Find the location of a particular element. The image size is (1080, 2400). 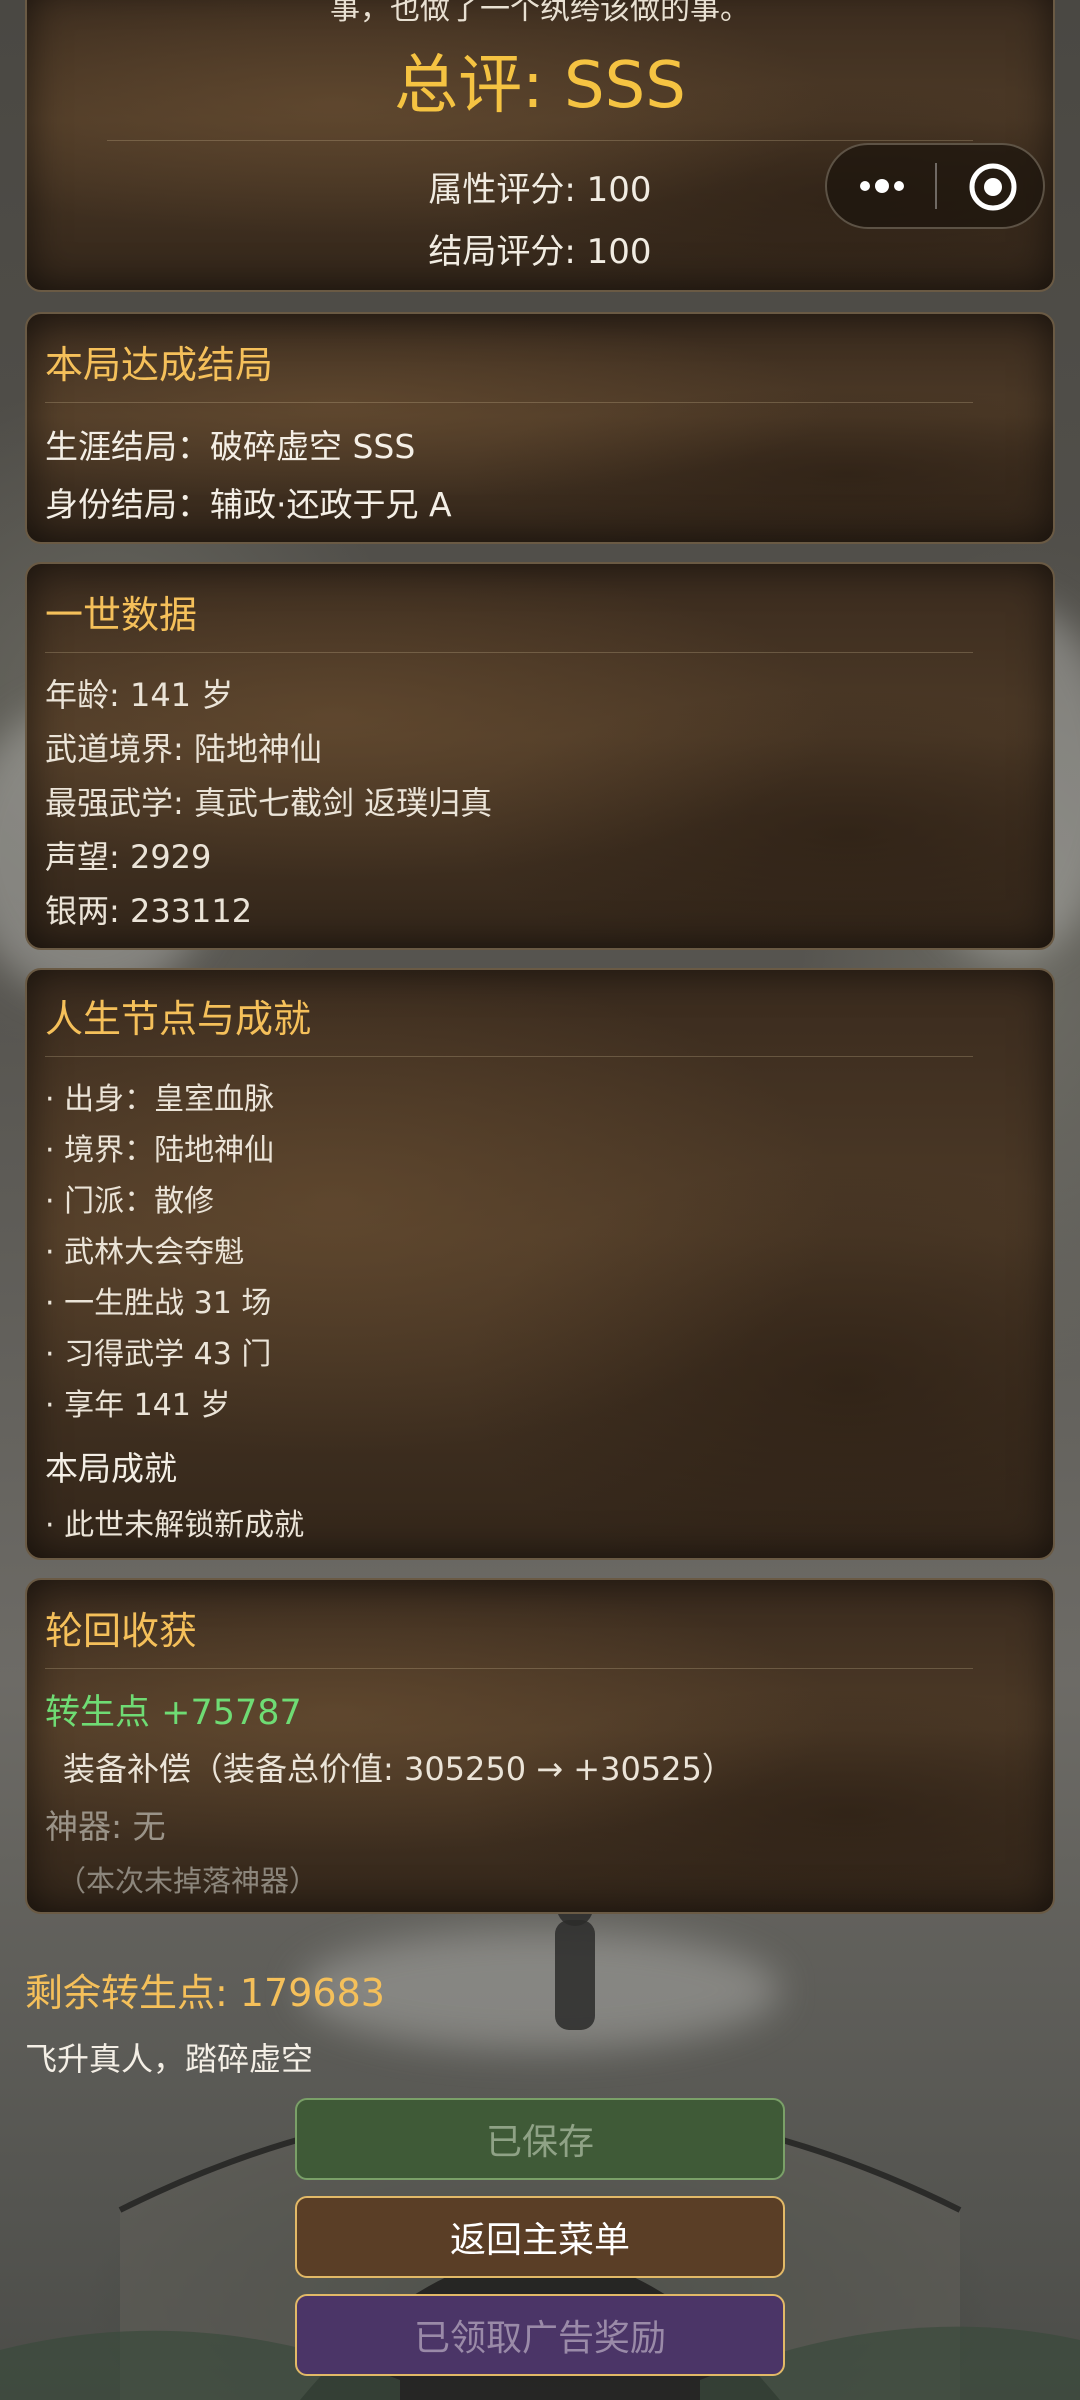

capsule-divider is located at coordinates (936, 186).